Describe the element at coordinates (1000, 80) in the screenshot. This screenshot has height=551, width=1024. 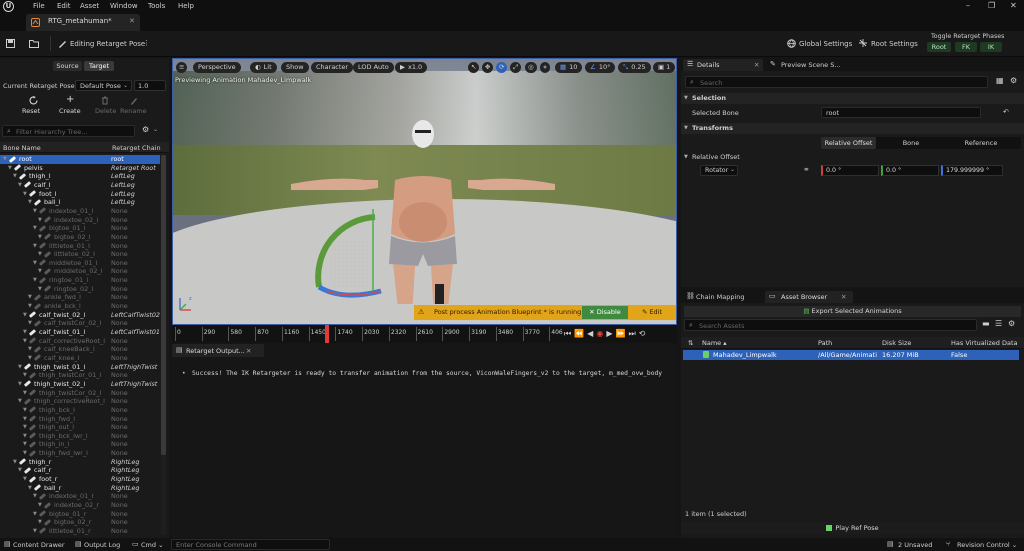
I see `details-table-icon: ▦` at that location.